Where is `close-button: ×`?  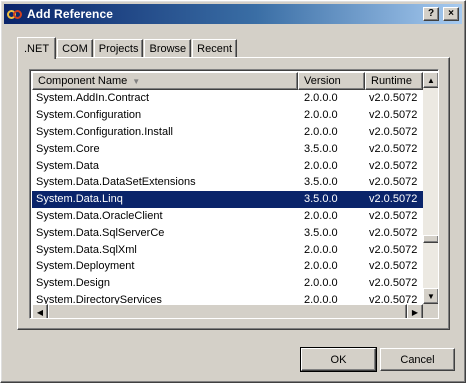
close-button: × is located at coordinates (451, 14).